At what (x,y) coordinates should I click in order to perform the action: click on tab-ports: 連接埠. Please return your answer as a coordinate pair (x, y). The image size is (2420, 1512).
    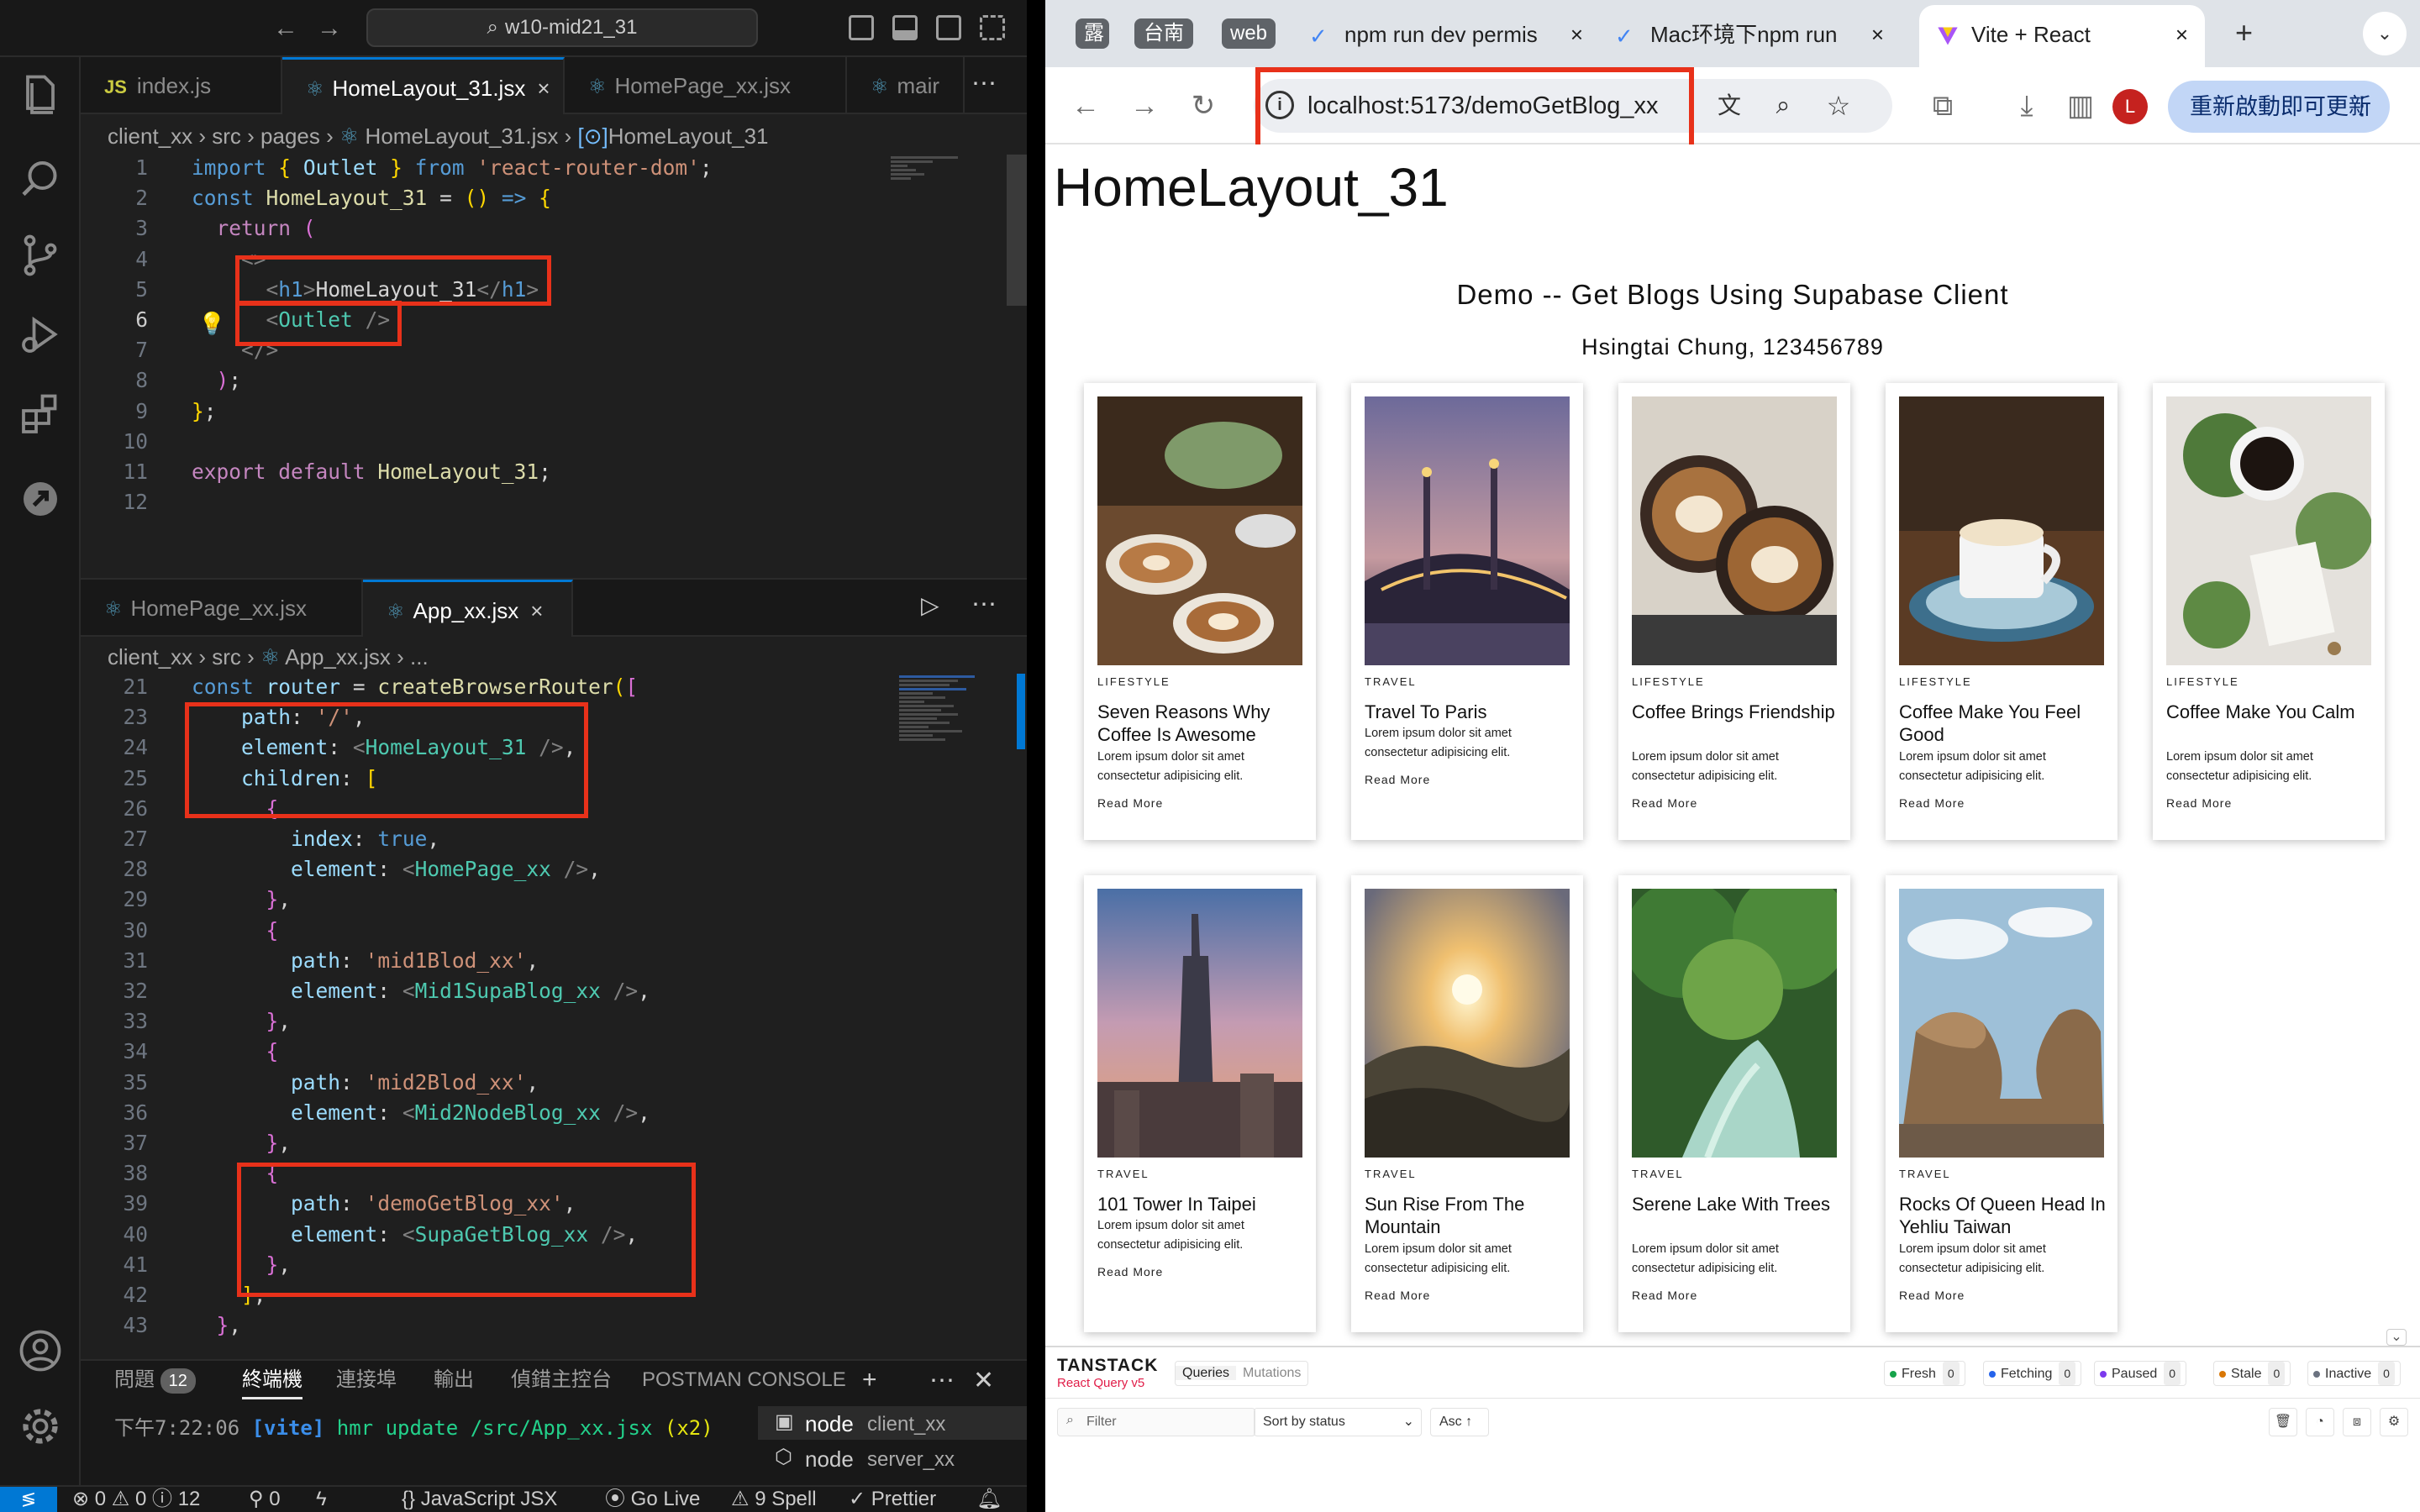
    Looking at the image, I should click on (367, 1380).